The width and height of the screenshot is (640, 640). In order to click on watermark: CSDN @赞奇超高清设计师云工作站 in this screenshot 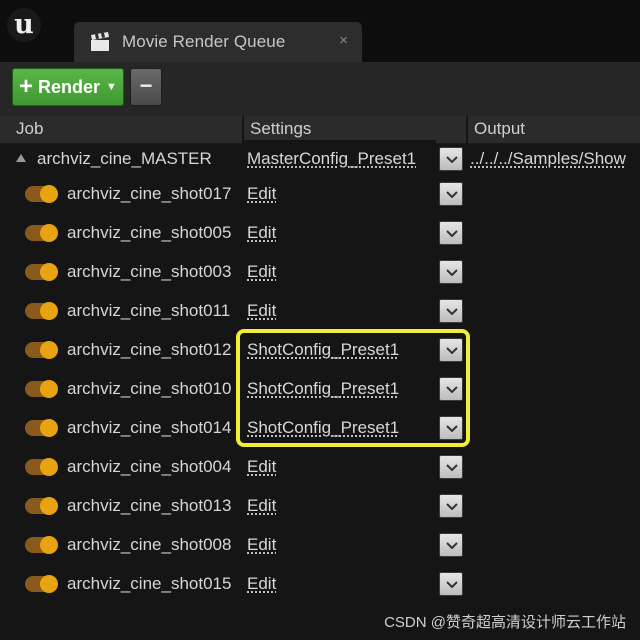, I will do `click(505, 622)`.